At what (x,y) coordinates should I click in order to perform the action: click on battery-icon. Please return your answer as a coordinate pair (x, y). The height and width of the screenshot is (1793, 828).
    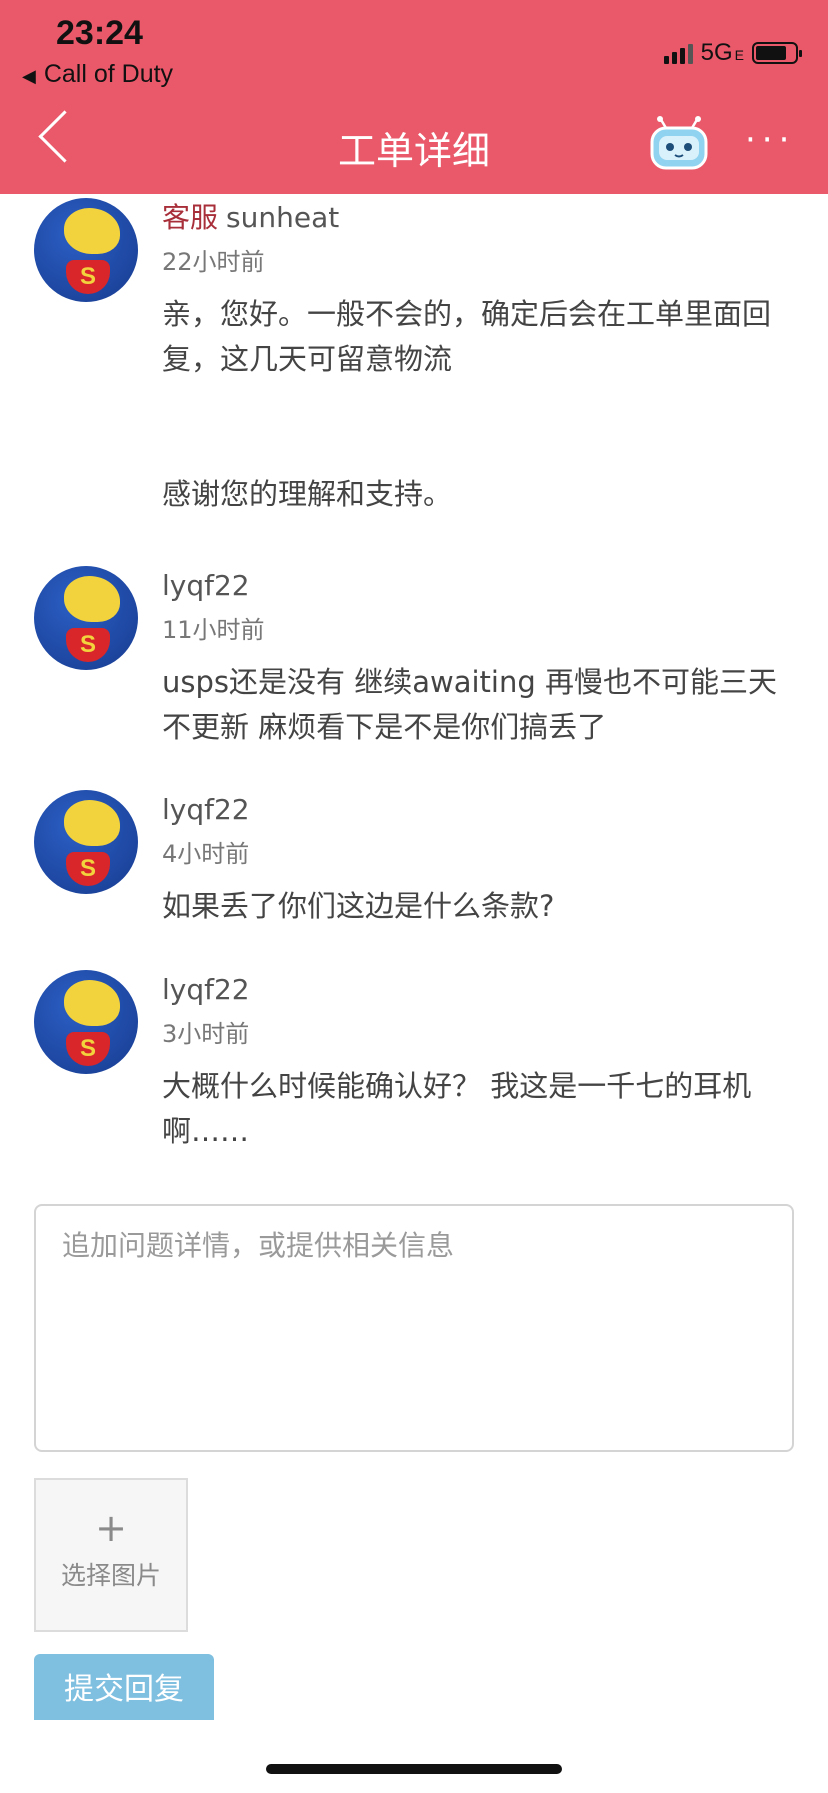
    Looking at the image, I should click on (777, 53).